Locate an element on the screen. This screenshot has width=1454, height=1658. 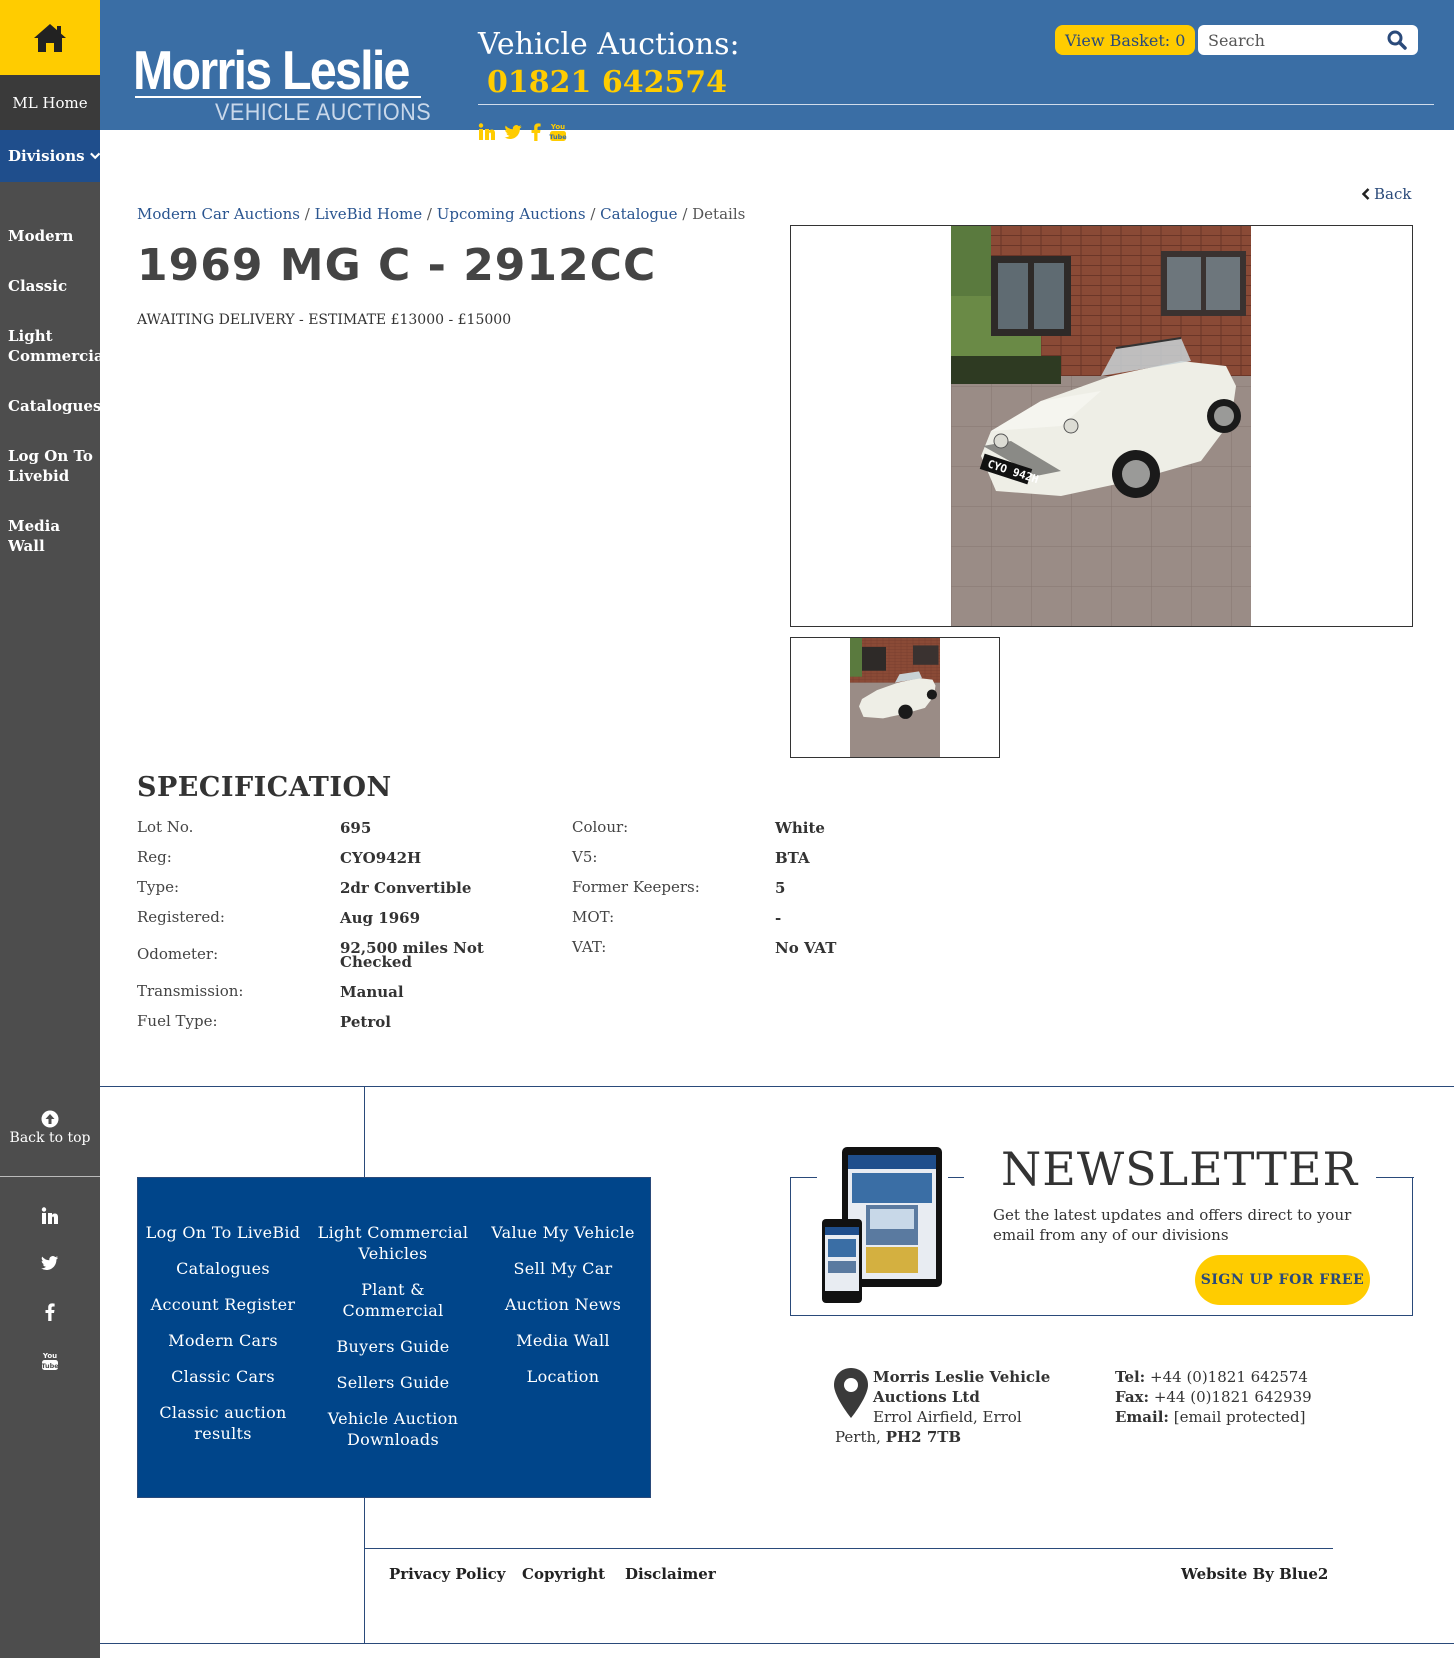
contact-tel: Tel: +44 (0)1821 642574 is located at coordinates (1213, 1377).